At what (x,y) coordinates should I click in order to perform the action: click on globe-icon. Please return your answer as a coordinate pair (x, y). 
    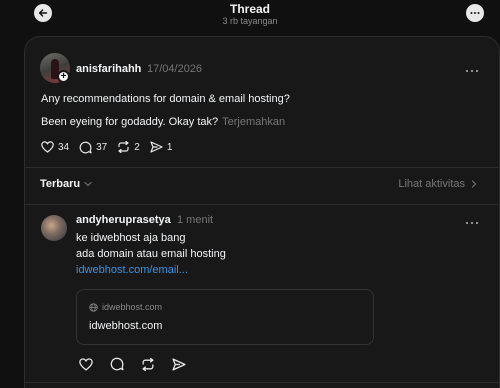
    Looking at the image, I should click on (93, 307).